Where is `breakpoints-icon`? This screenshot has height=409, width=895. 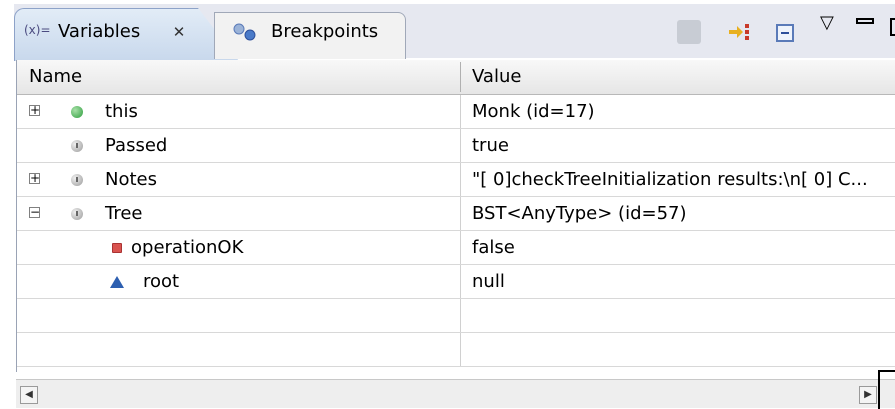
breakpoints-icon is located at coordinates (244, 32).